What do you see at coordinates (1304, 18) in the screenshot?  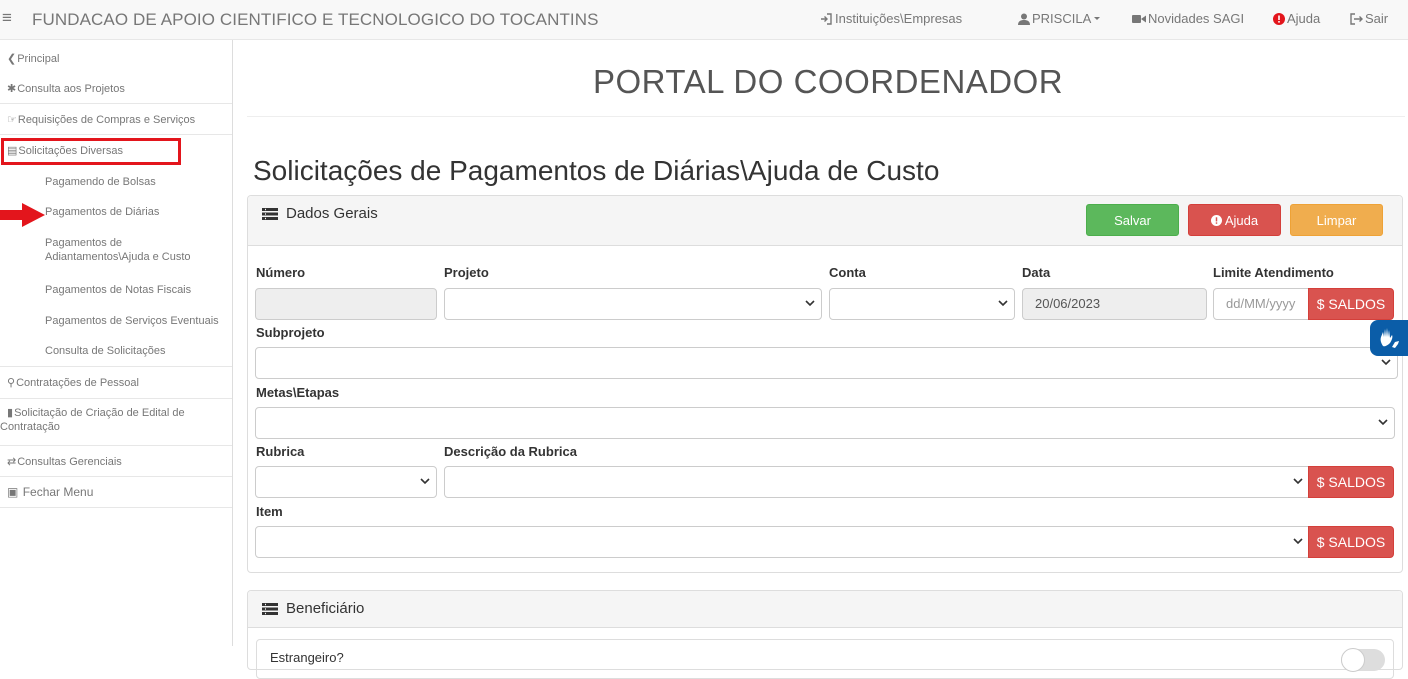 I see `help-label: Ajuda` at bounding box center [1304, 18].